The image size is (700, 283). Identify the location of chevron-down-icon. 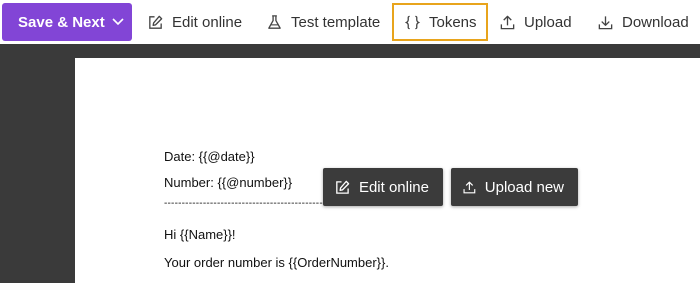
(118, 21).